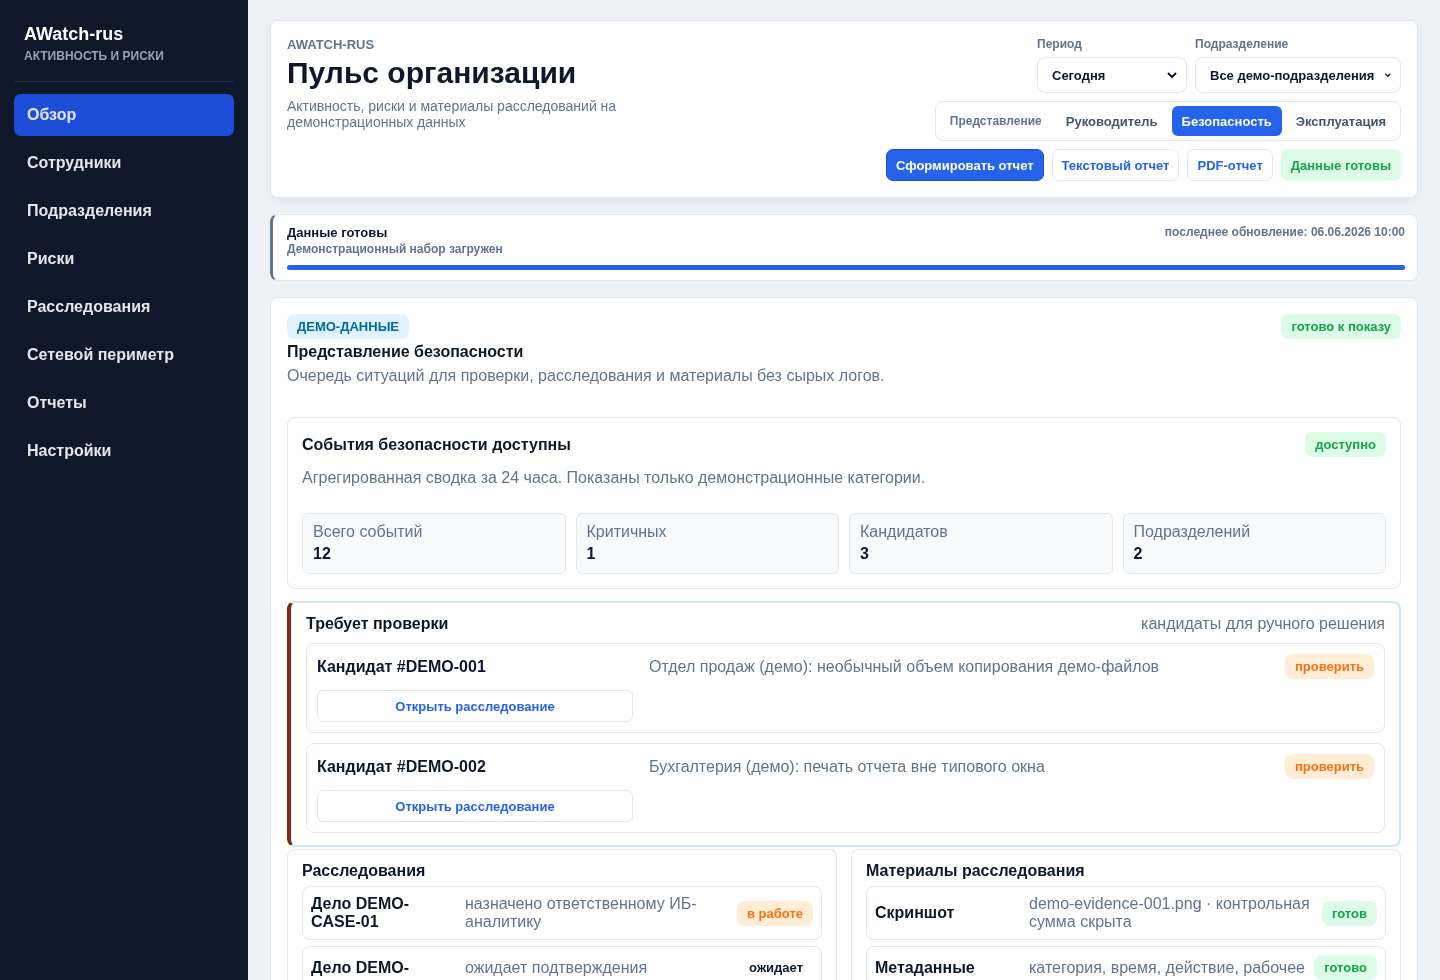 Image resolution: width=1440 pixels, height=980 pixels. Describe the element at coordinates (1112, 75) in the screenshot. I see `filter-select: Сегодня` at that location.